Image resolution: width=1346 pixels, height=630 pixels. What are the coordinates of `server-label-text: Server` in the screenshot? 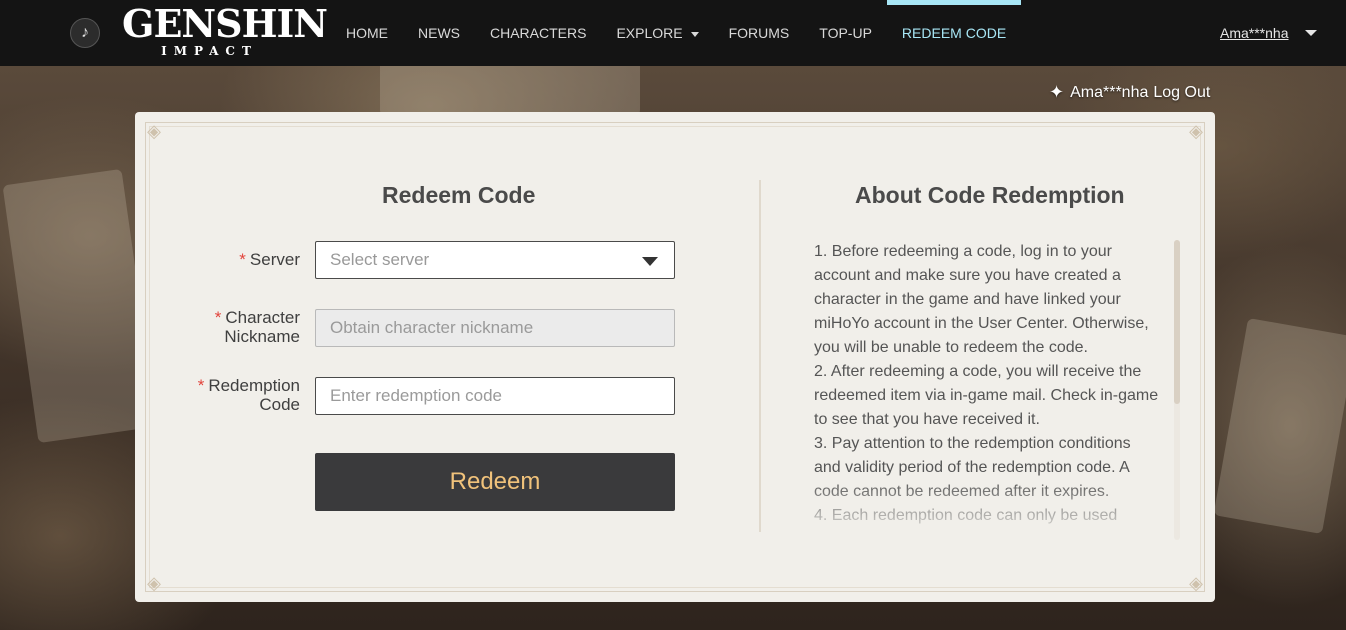 It's located at (274, 259).